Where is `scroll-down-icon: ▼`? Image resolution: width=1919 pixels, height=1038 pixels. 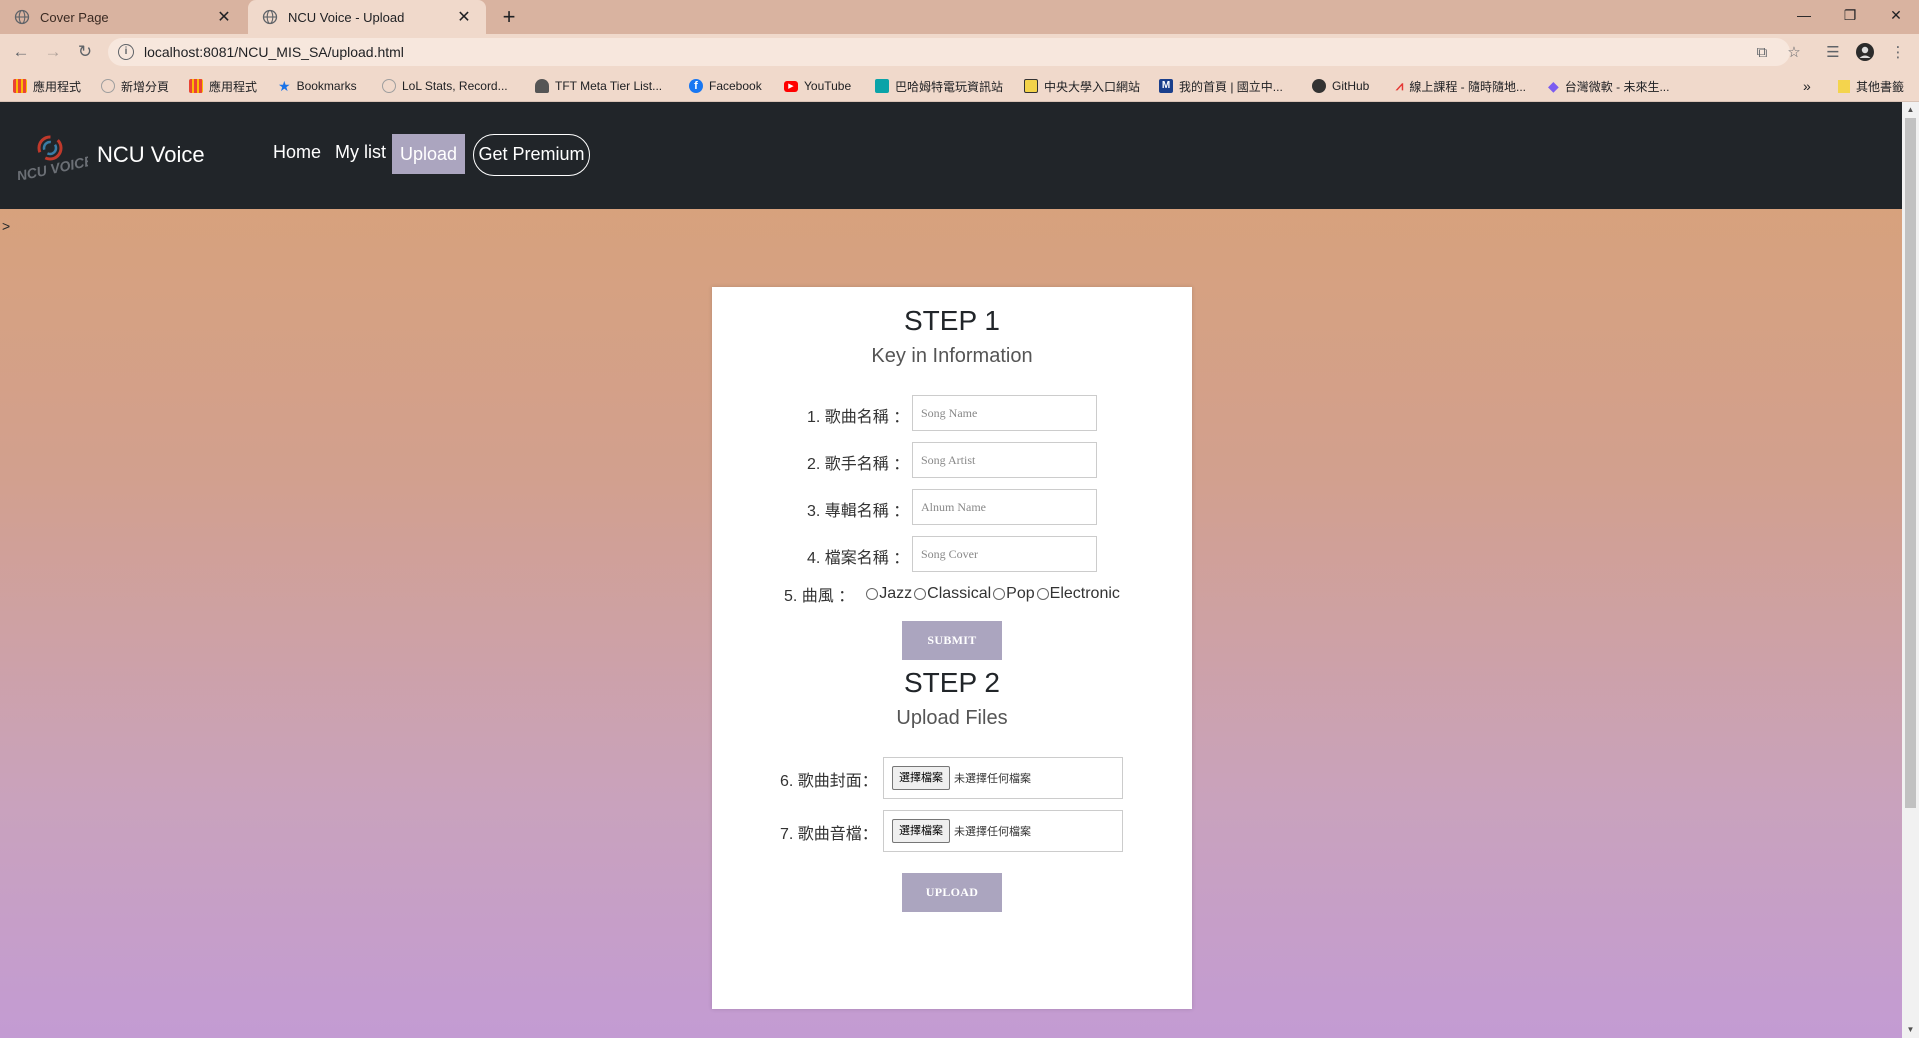
scroll-down-icon: ▼ is located at coordinates (1910, 1030).